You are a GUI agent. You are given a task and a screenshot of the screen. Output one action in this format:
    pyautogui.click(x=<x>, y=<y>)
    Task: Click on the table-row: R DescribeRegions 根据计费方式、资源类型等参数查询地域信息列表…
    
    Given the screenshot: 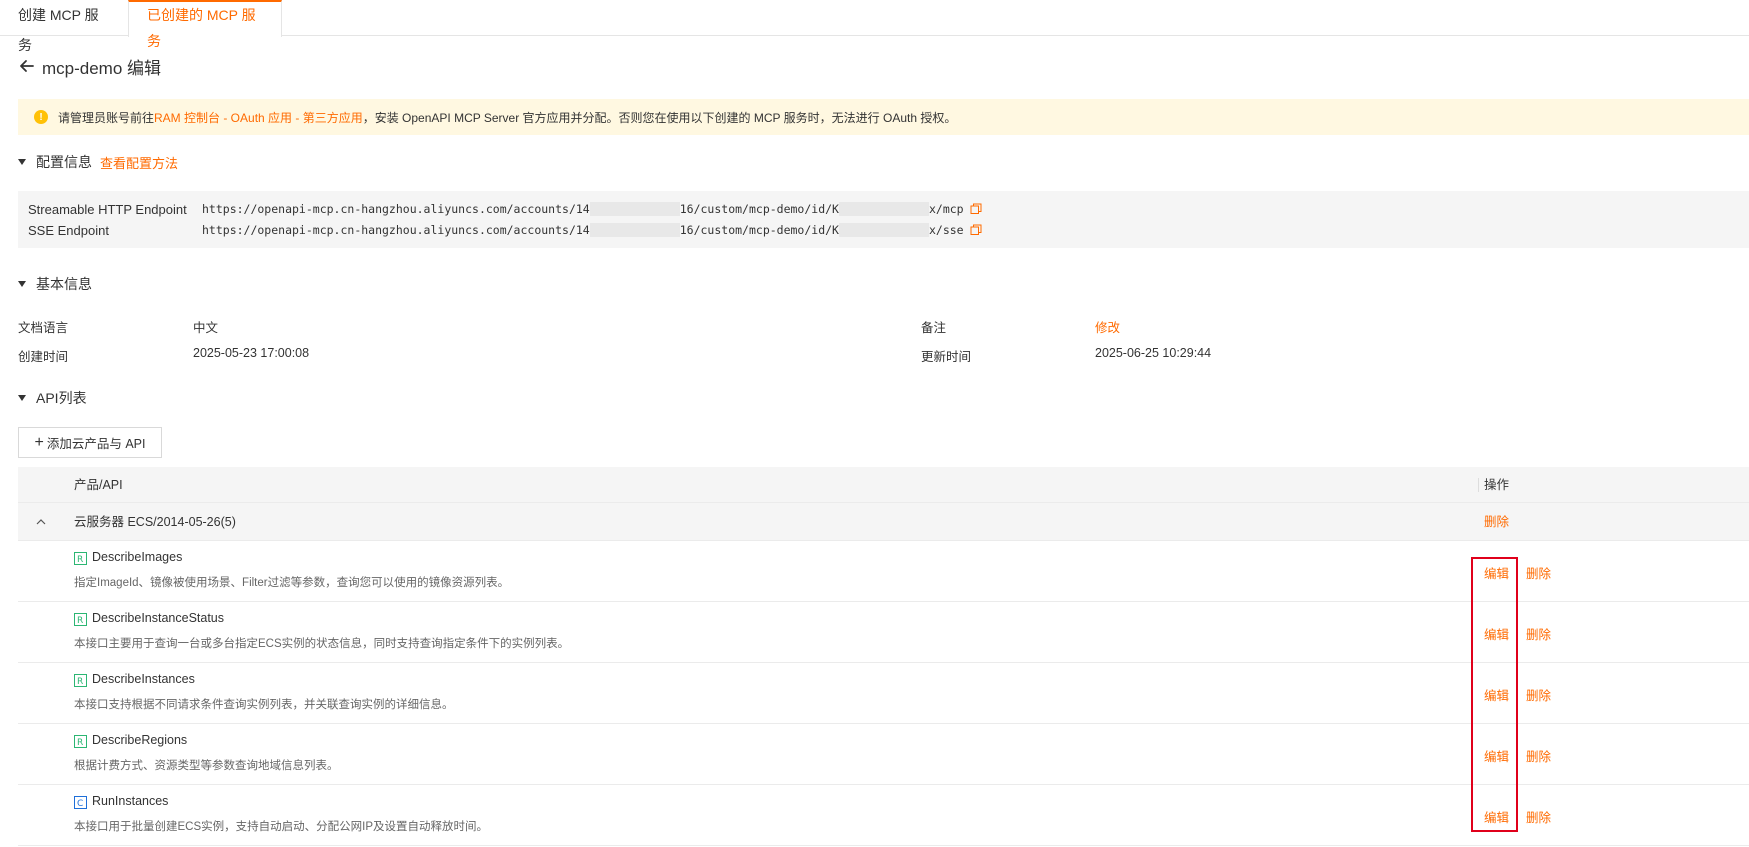 What is the action you would take?
    pyautogui.click(x=883, y=754)
    